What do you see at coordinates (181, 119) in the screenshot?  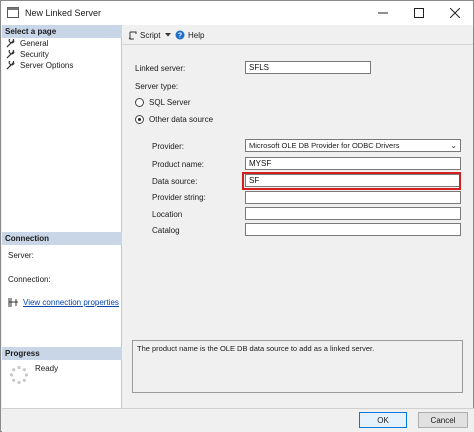 I see `other-data-source-option-label: Other data source` at bounding box center [181, 119].